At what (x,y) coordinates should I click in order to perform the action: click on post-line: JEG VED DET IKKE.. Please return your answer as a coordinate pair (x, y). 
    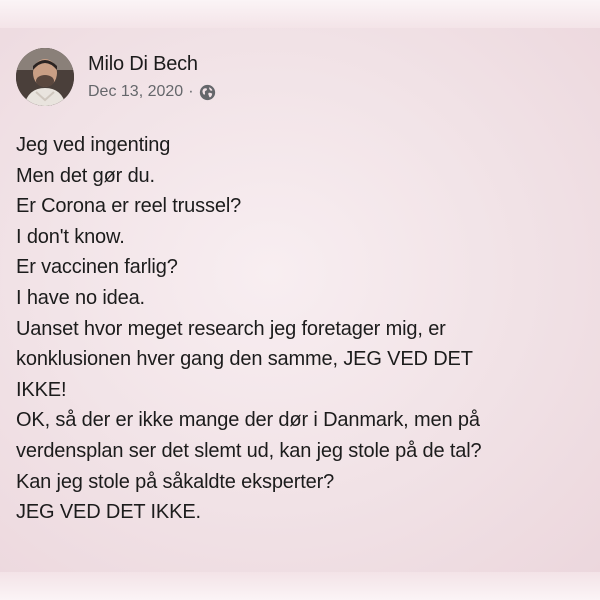
    Looking at the image, I should click on (108, 512).